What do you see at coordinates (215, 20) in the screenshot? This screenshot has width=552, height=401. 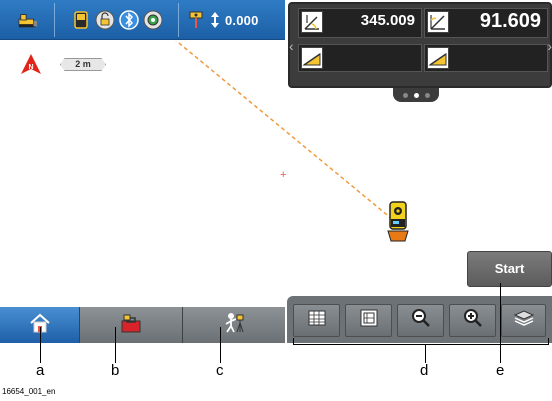 I see `up-down-arrow-icon` at bounding box center [215, 20].